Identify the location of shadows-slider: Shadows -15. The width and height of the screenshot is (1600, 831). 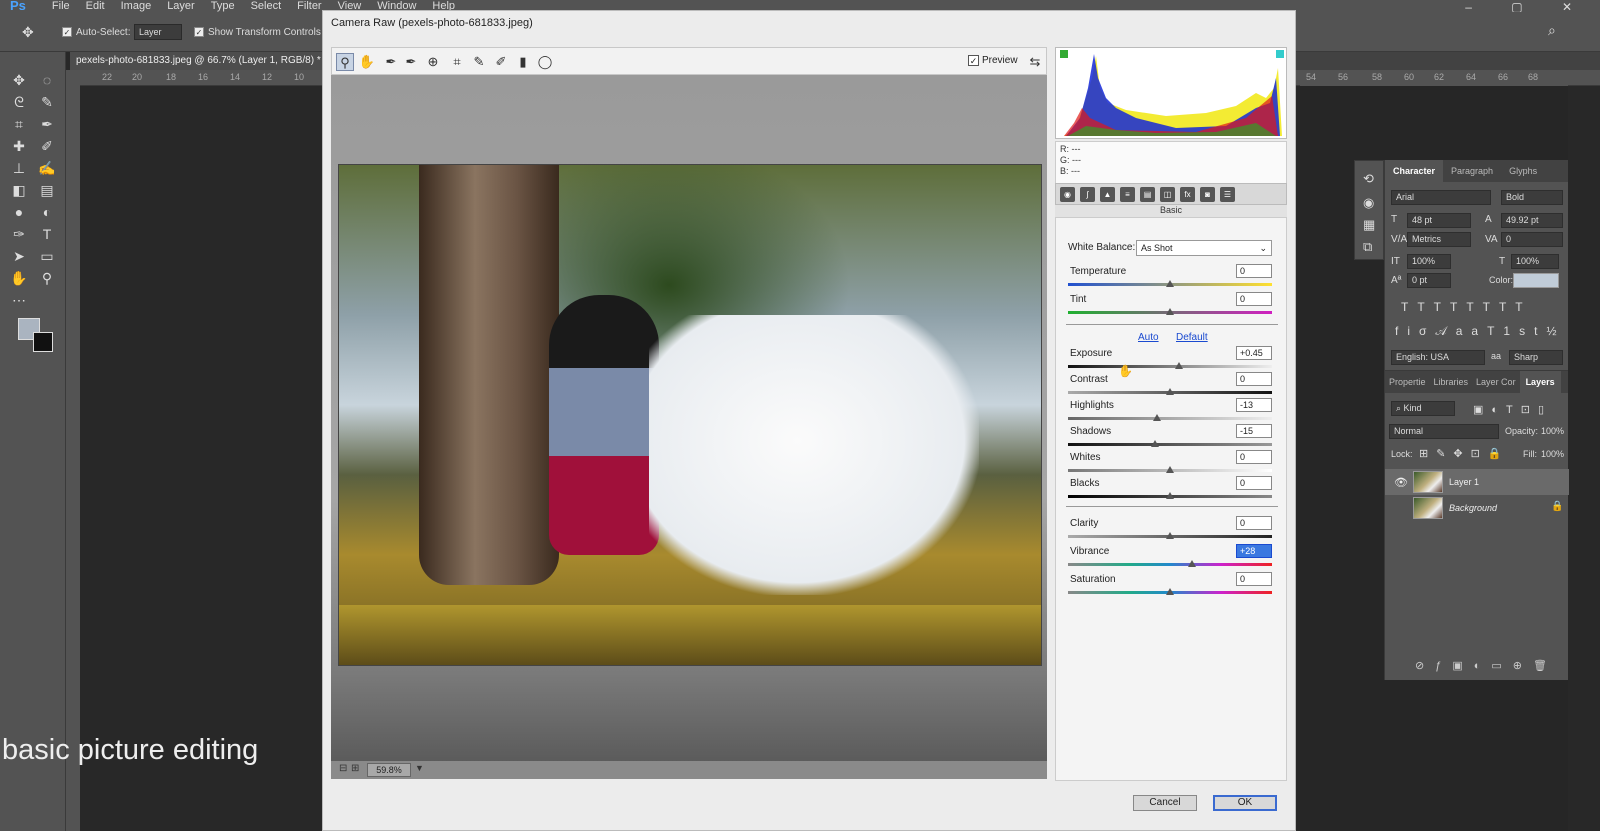
(1170, 437).